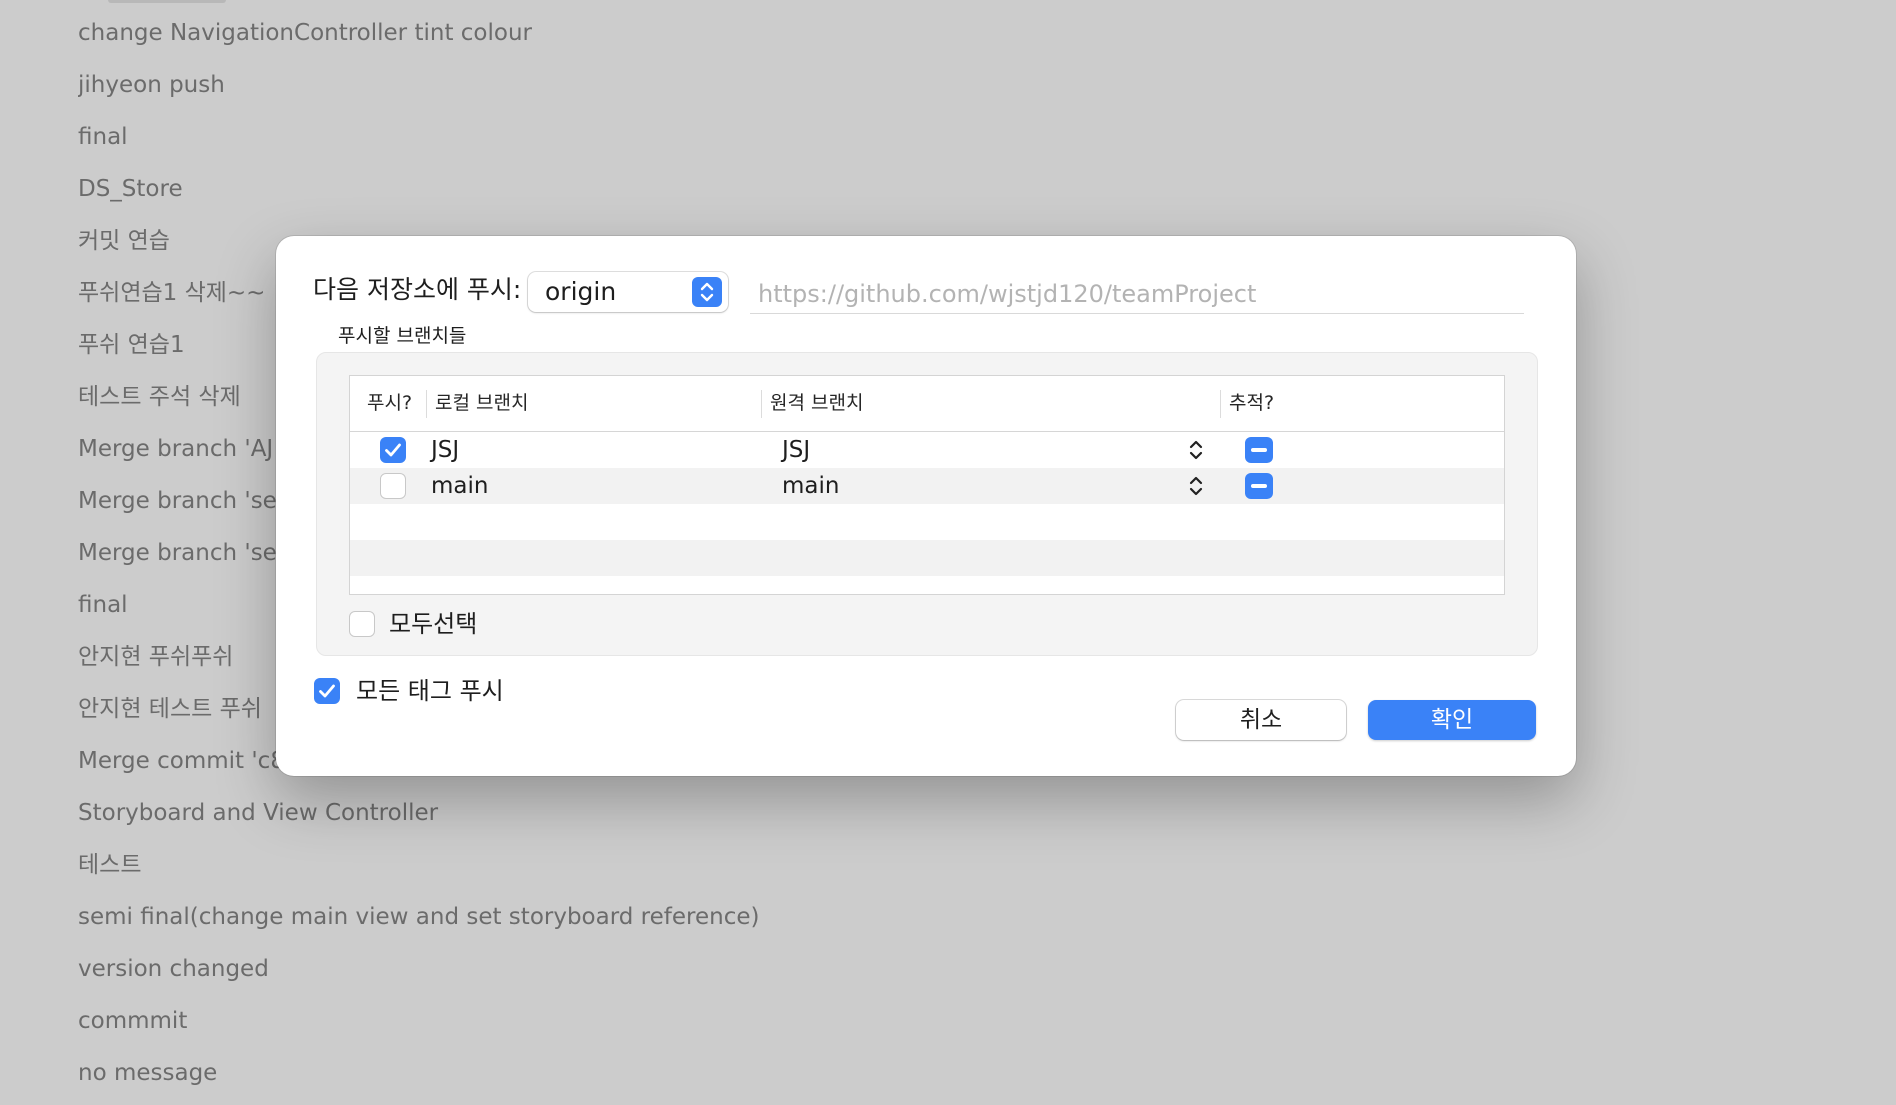 The height and width of the screenshot is (1105, 1896). What do you see at coordinates (362, 624) in the screenshot?
I see `select-all-checkbox` at bounding box center [362, 624].